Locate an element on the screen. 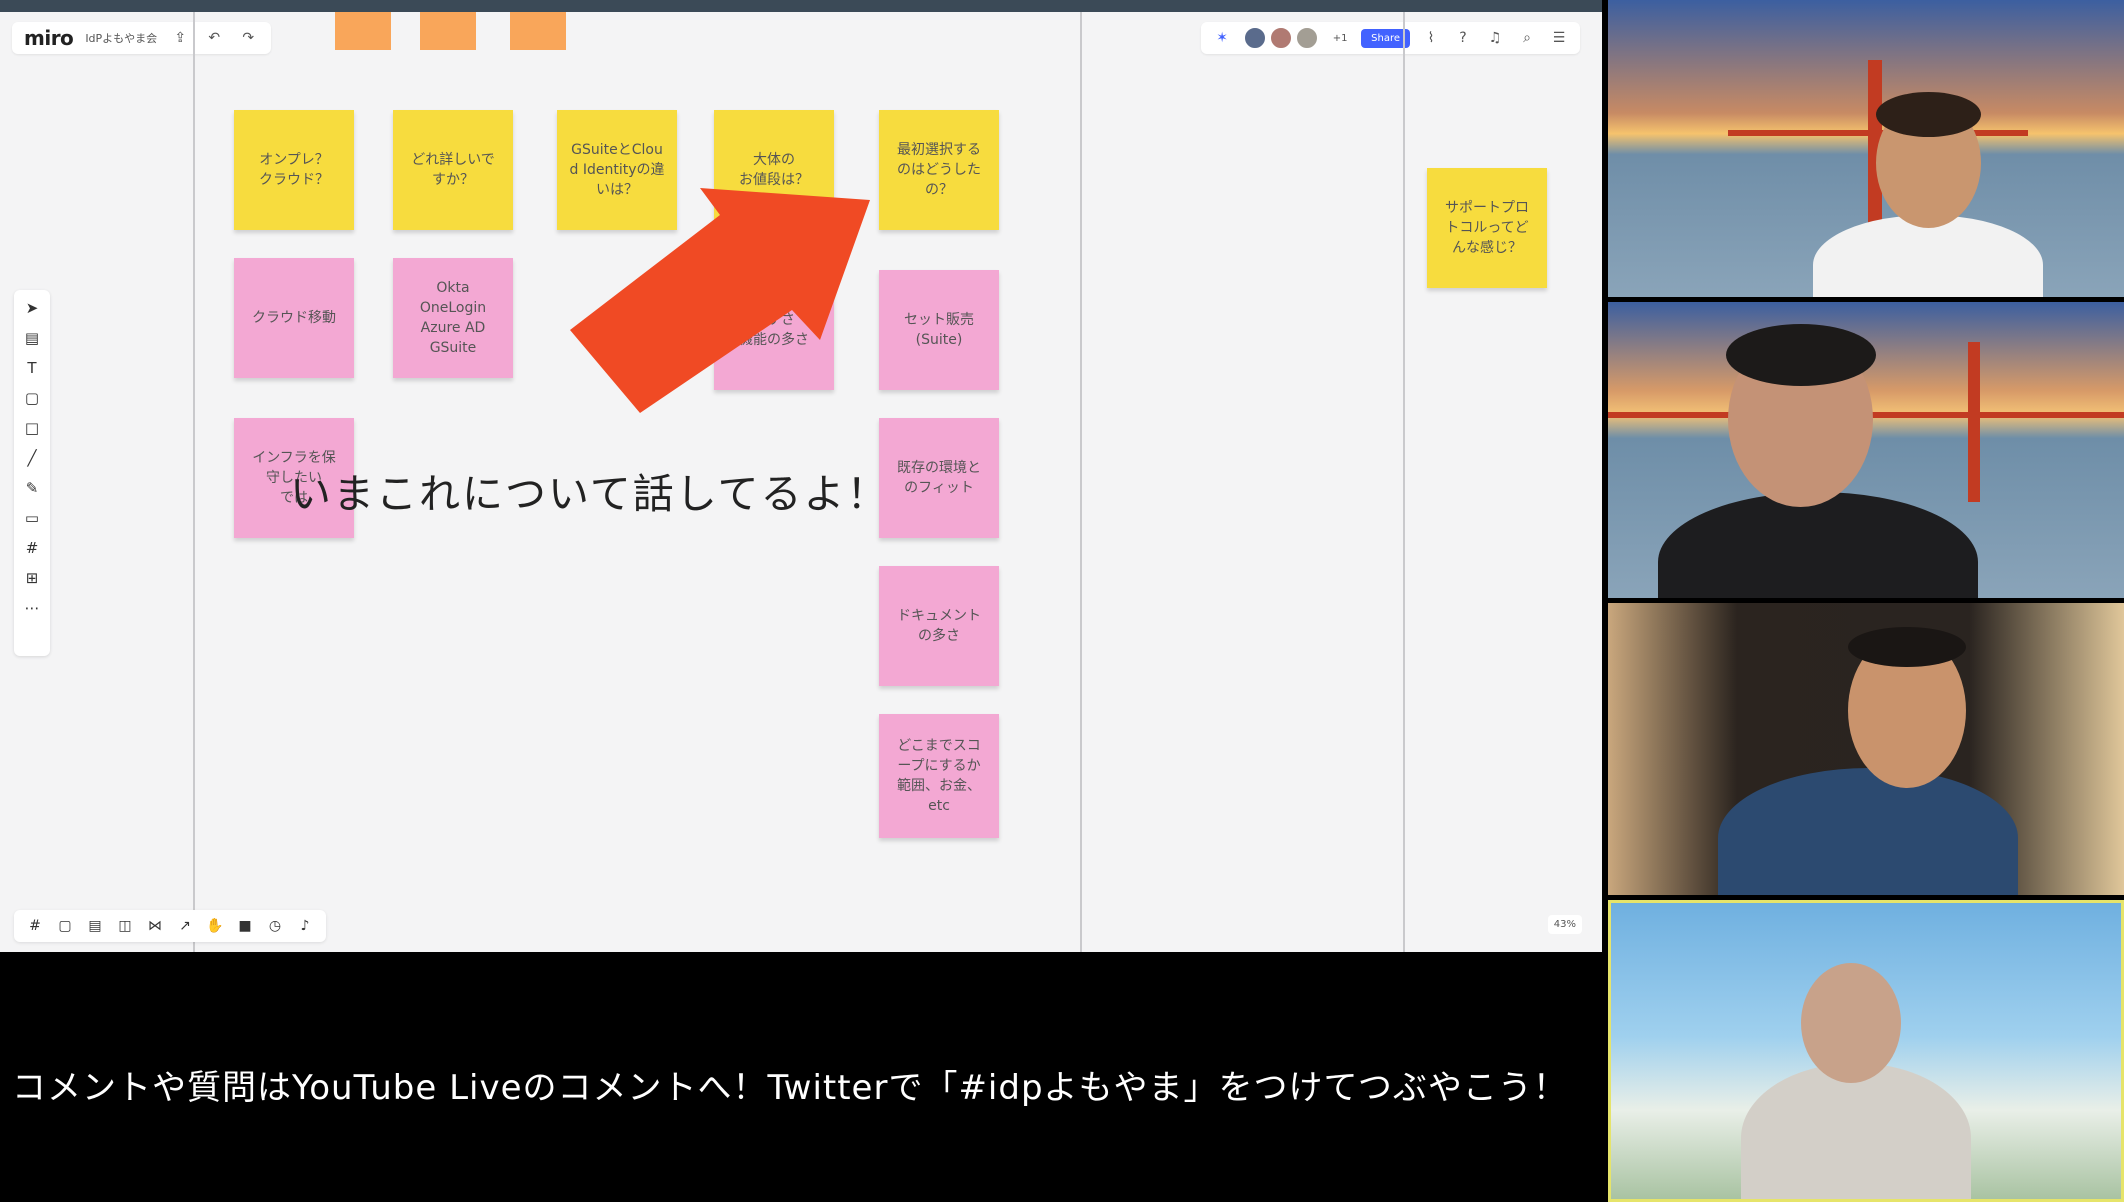 The image size is (2124, 1202). board-menu-icon: ☰ is located at coordinates (1559, 38).